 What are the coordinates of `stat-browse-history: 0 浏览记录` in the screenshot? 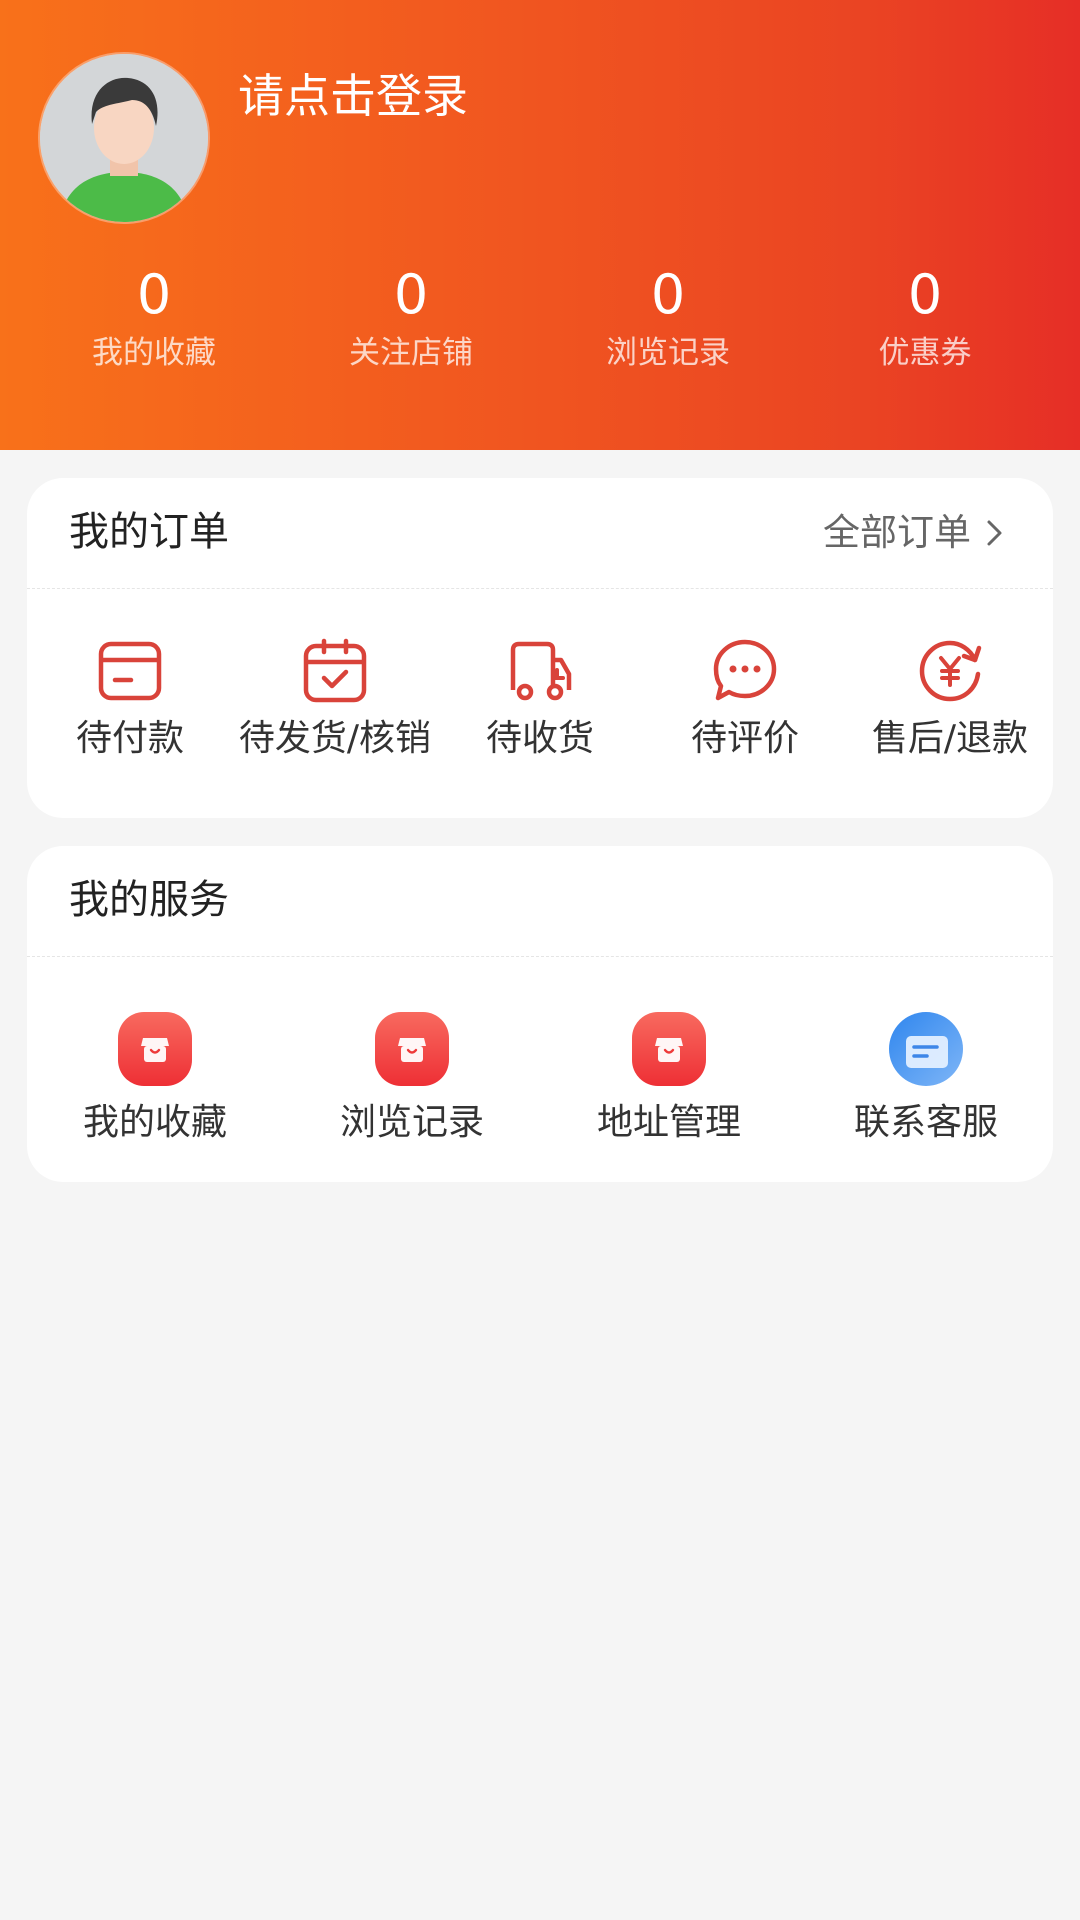 It's located at (668, 318).